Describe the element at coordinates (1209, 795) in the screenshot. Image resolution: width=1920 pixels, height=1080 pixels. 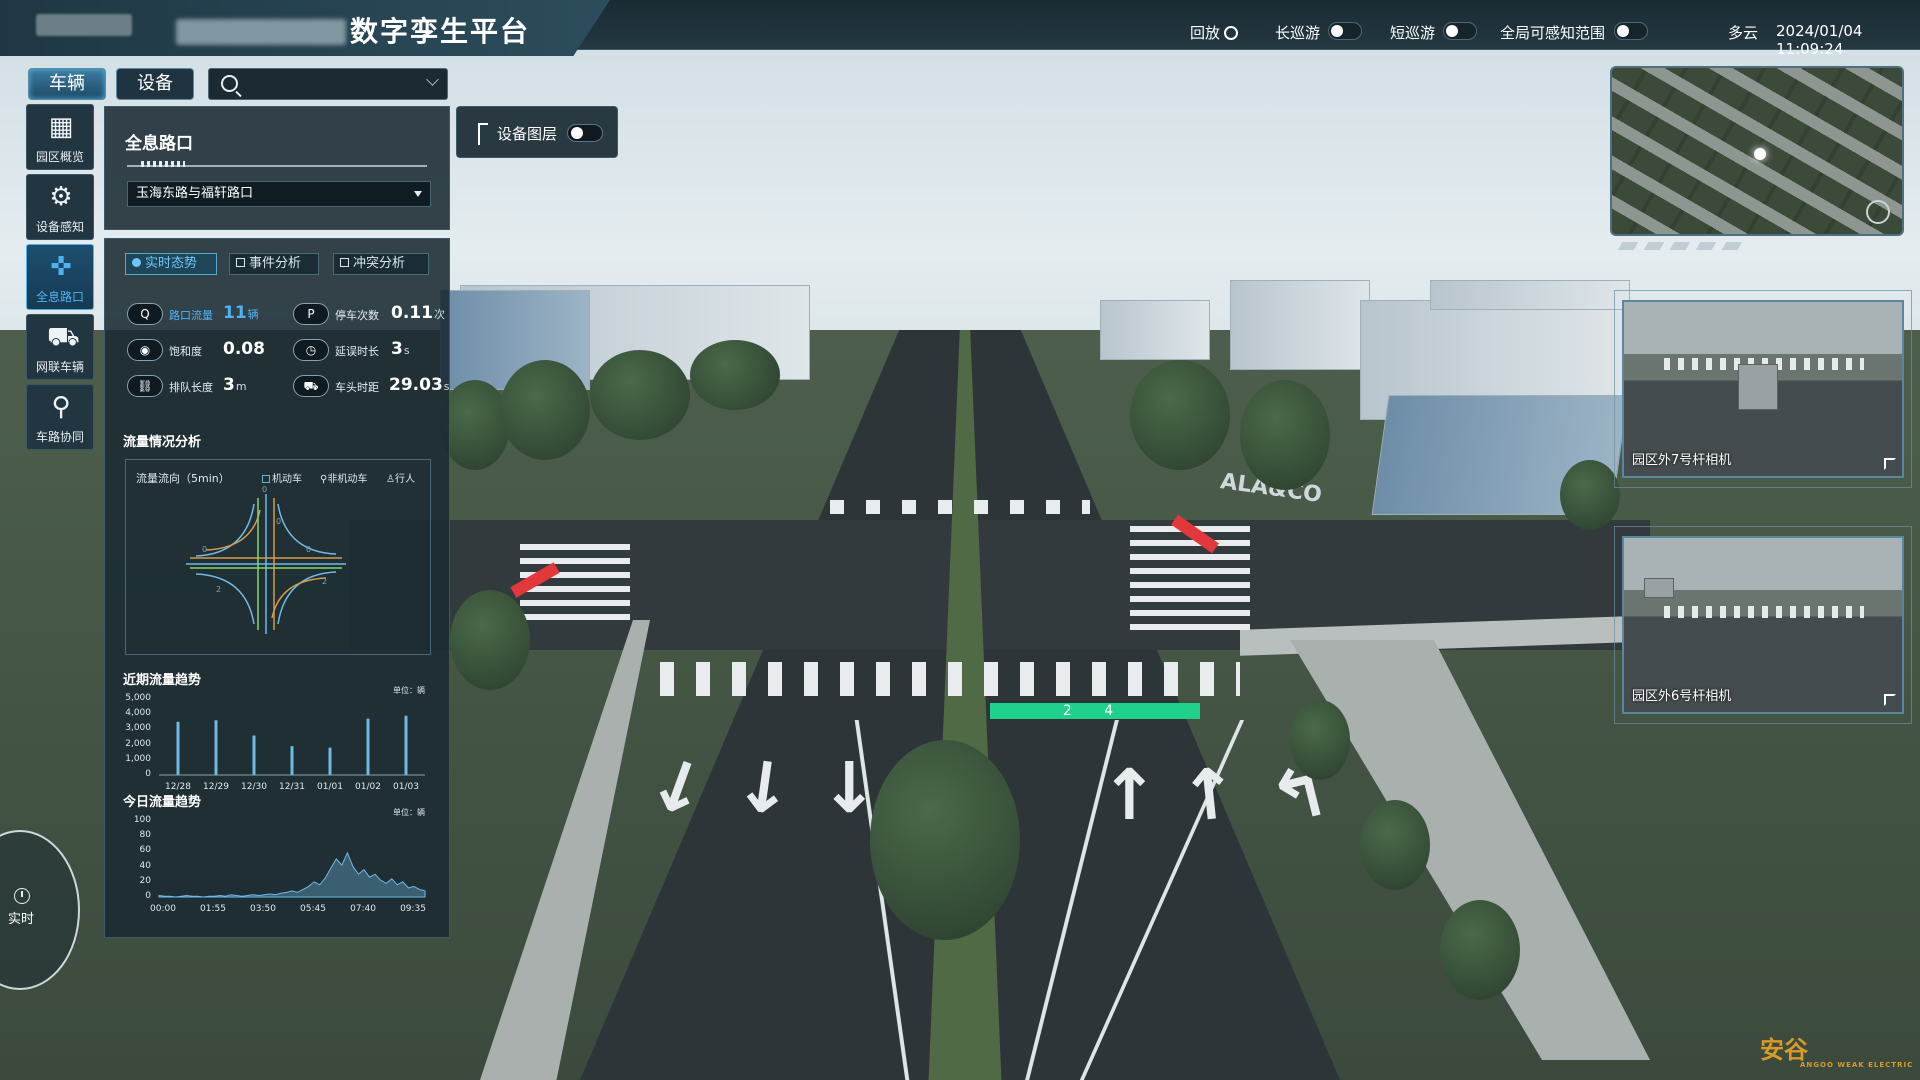
I see `road-arrow: ↑` at that location.